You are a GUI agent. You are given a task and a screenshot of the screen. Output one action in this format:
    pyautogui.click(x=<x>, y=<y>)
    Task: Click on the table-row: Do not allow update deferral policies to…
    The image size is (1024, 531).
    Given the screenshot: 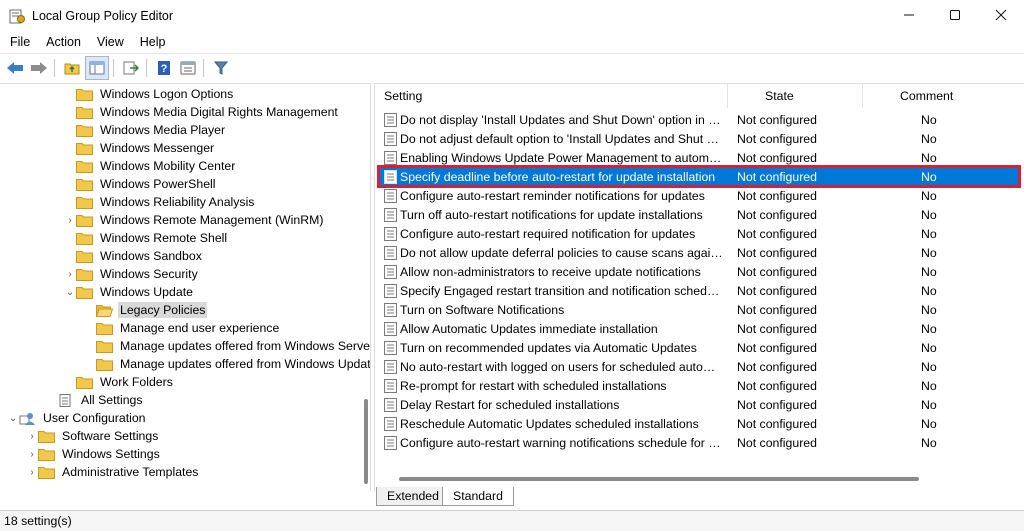 What is the action you would take?
    pyautogui.click(x=699, y=252)
    